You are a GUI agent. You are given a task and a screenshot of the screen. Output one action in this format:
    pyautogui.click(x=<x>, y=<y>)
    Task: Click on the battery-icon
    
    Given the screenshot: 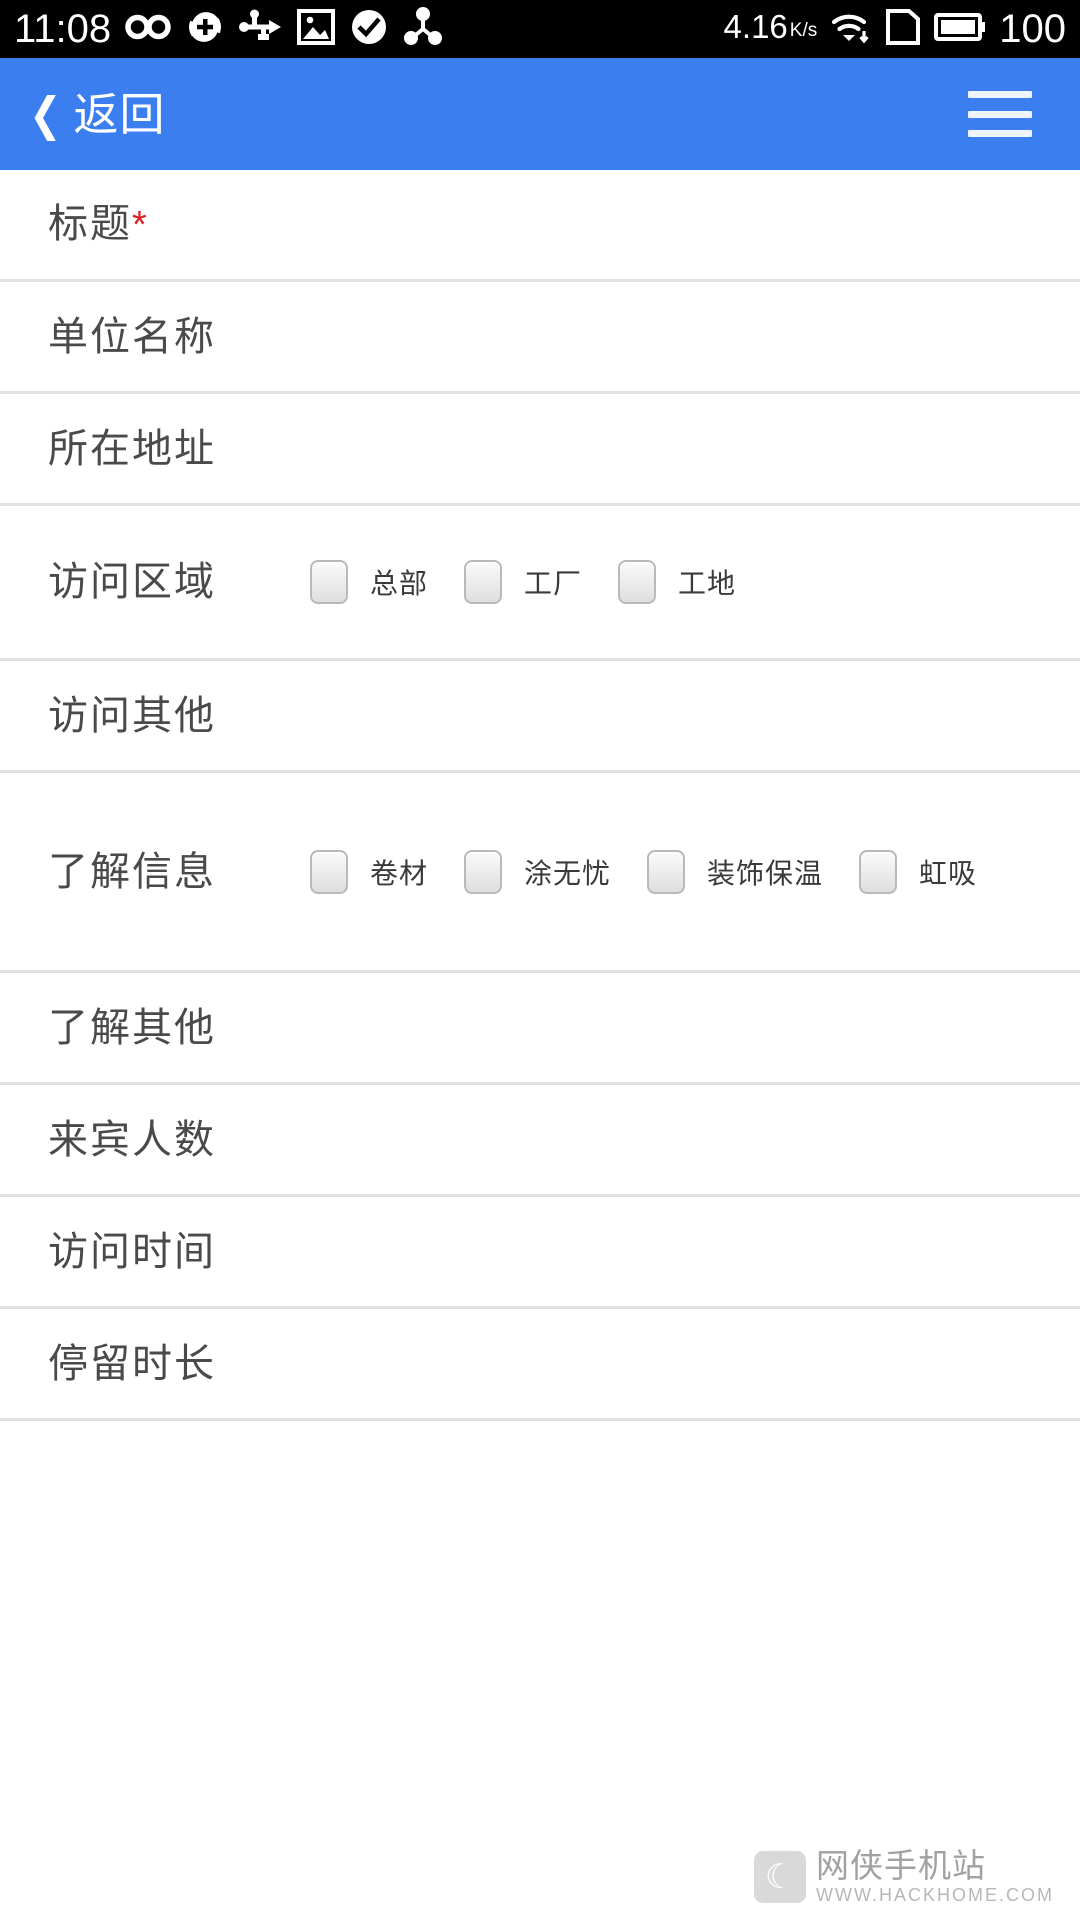 What is the action you would take?
    pyautogui.click(x=960, y=29)
    